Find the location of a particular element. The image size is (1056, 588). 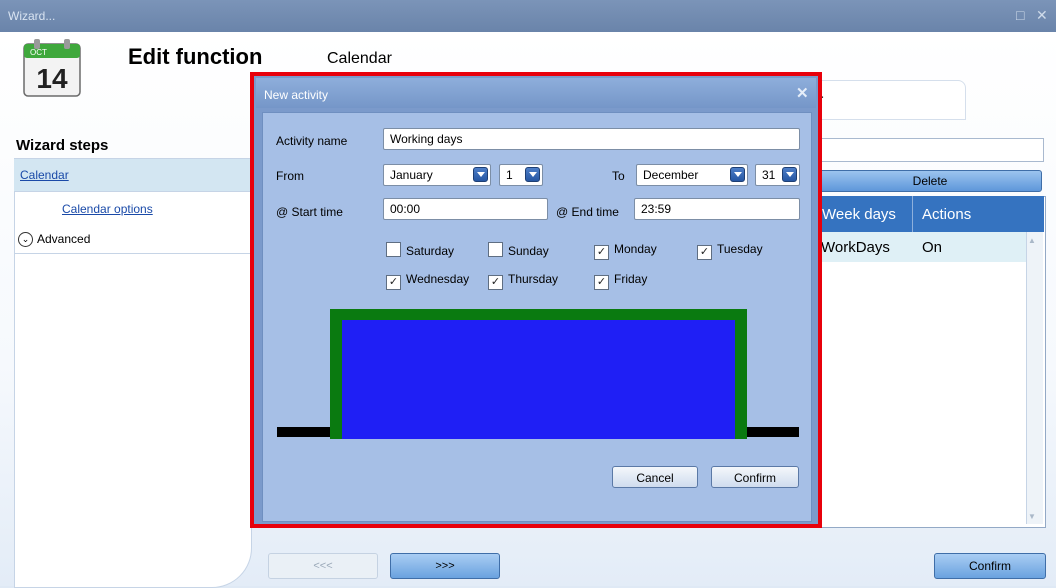

sidebar-item-label: Advanced is located at coordinates (63, 239).